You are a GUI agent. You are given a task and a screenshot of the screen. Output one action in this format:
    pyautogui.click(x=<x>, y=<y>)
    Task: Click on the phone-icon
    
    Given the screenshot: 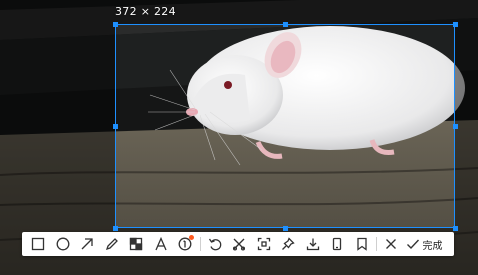 What is the action you would take?
    pyautogui.click(x=337, y=244)
    